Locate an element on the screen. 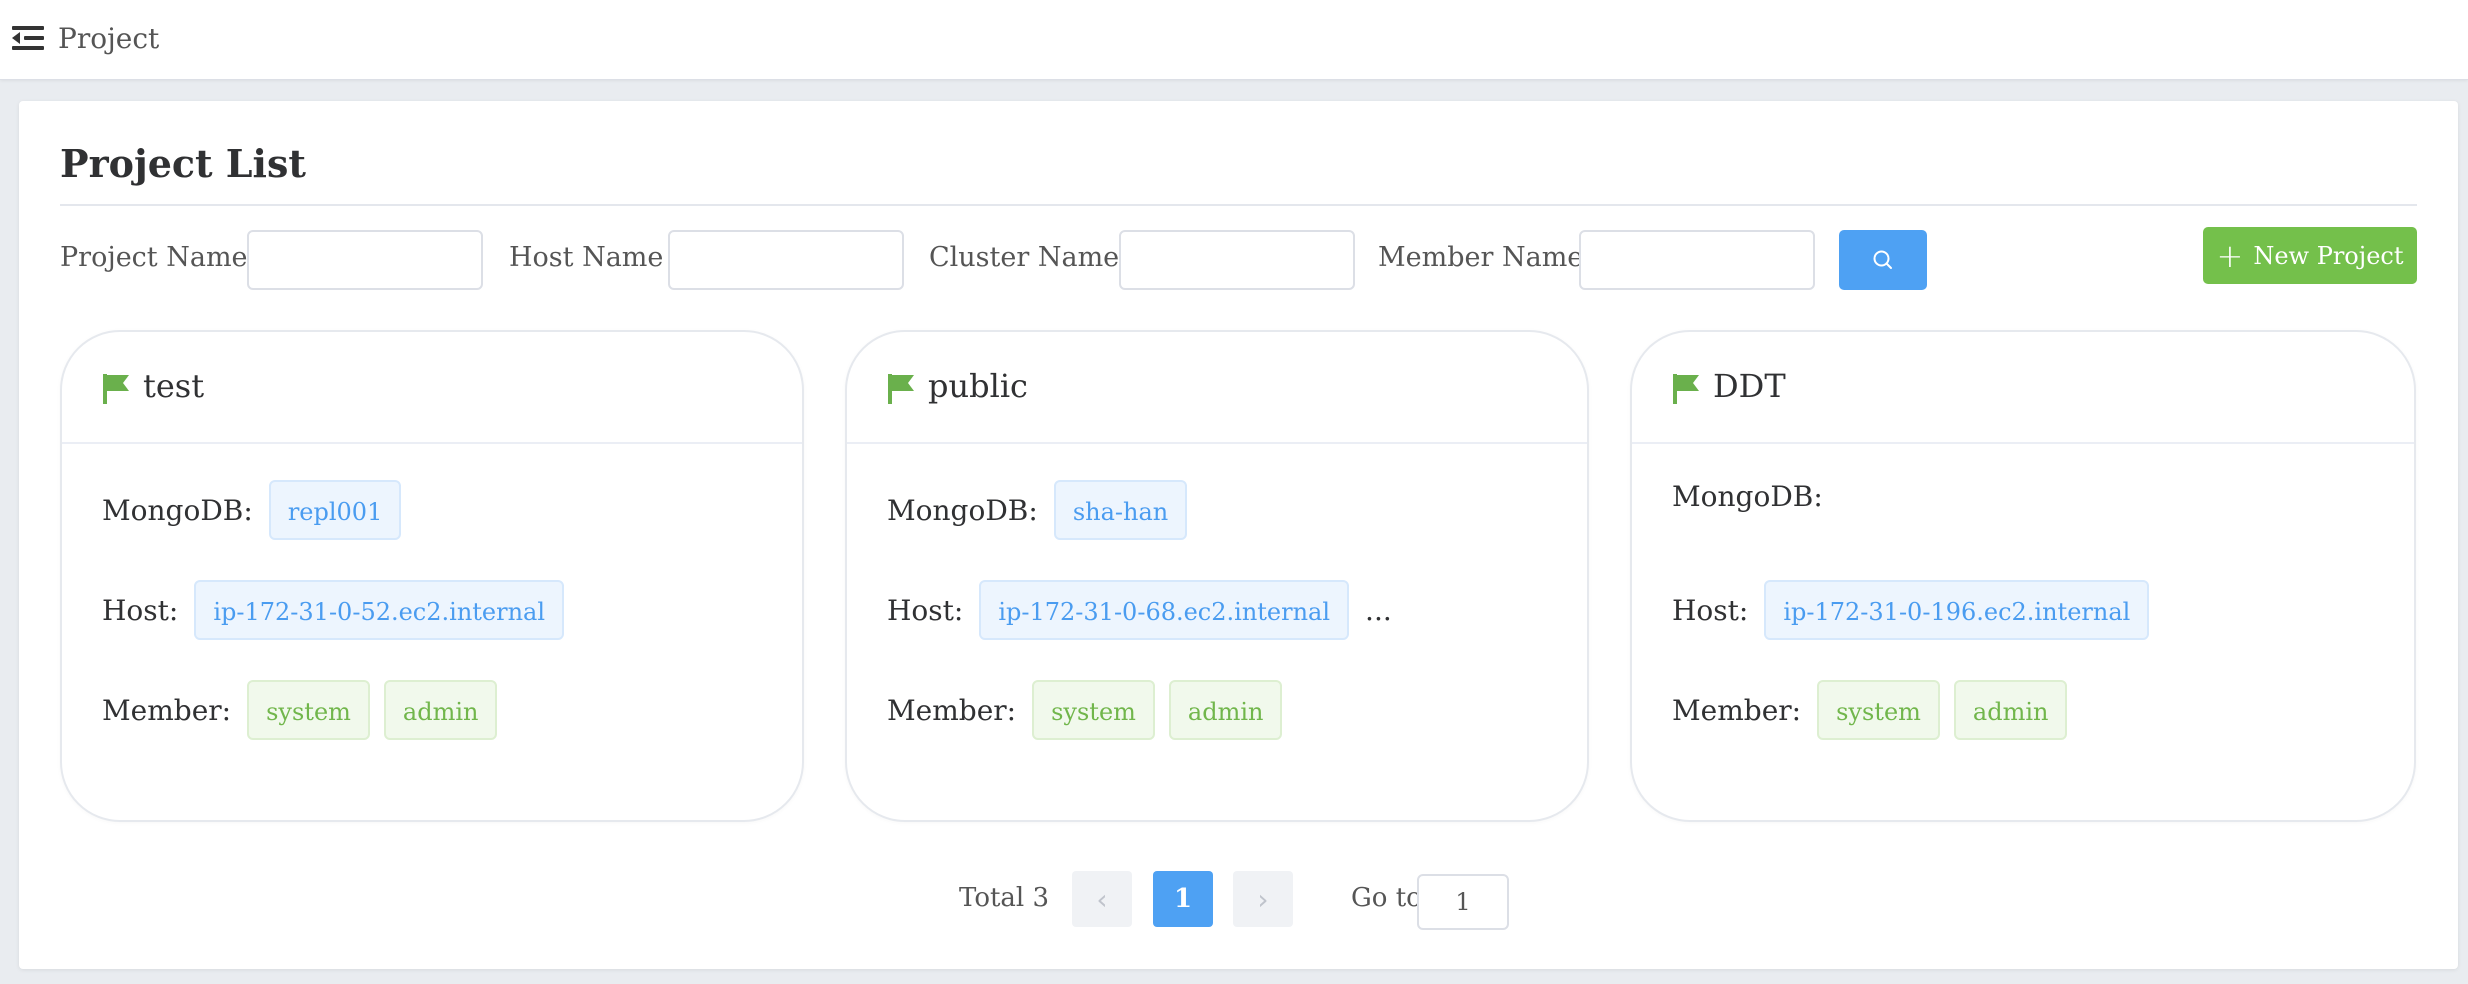  next-page-button: › is located at coordinates (1263, 899).